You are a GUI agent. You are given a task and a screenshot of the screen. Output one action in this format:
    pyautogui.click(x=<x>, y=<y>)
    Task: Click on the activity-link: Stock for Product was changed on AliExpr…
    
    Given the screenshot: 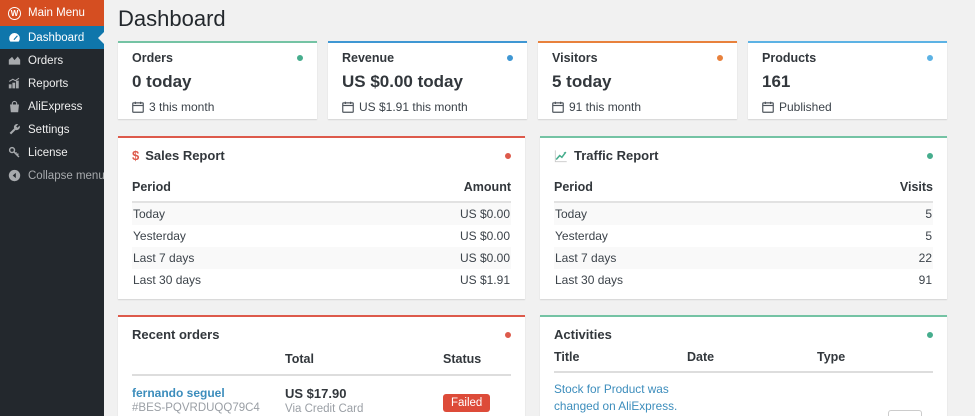 What is the action you would take?
    pyautogui.click(x=615, y=399)
    